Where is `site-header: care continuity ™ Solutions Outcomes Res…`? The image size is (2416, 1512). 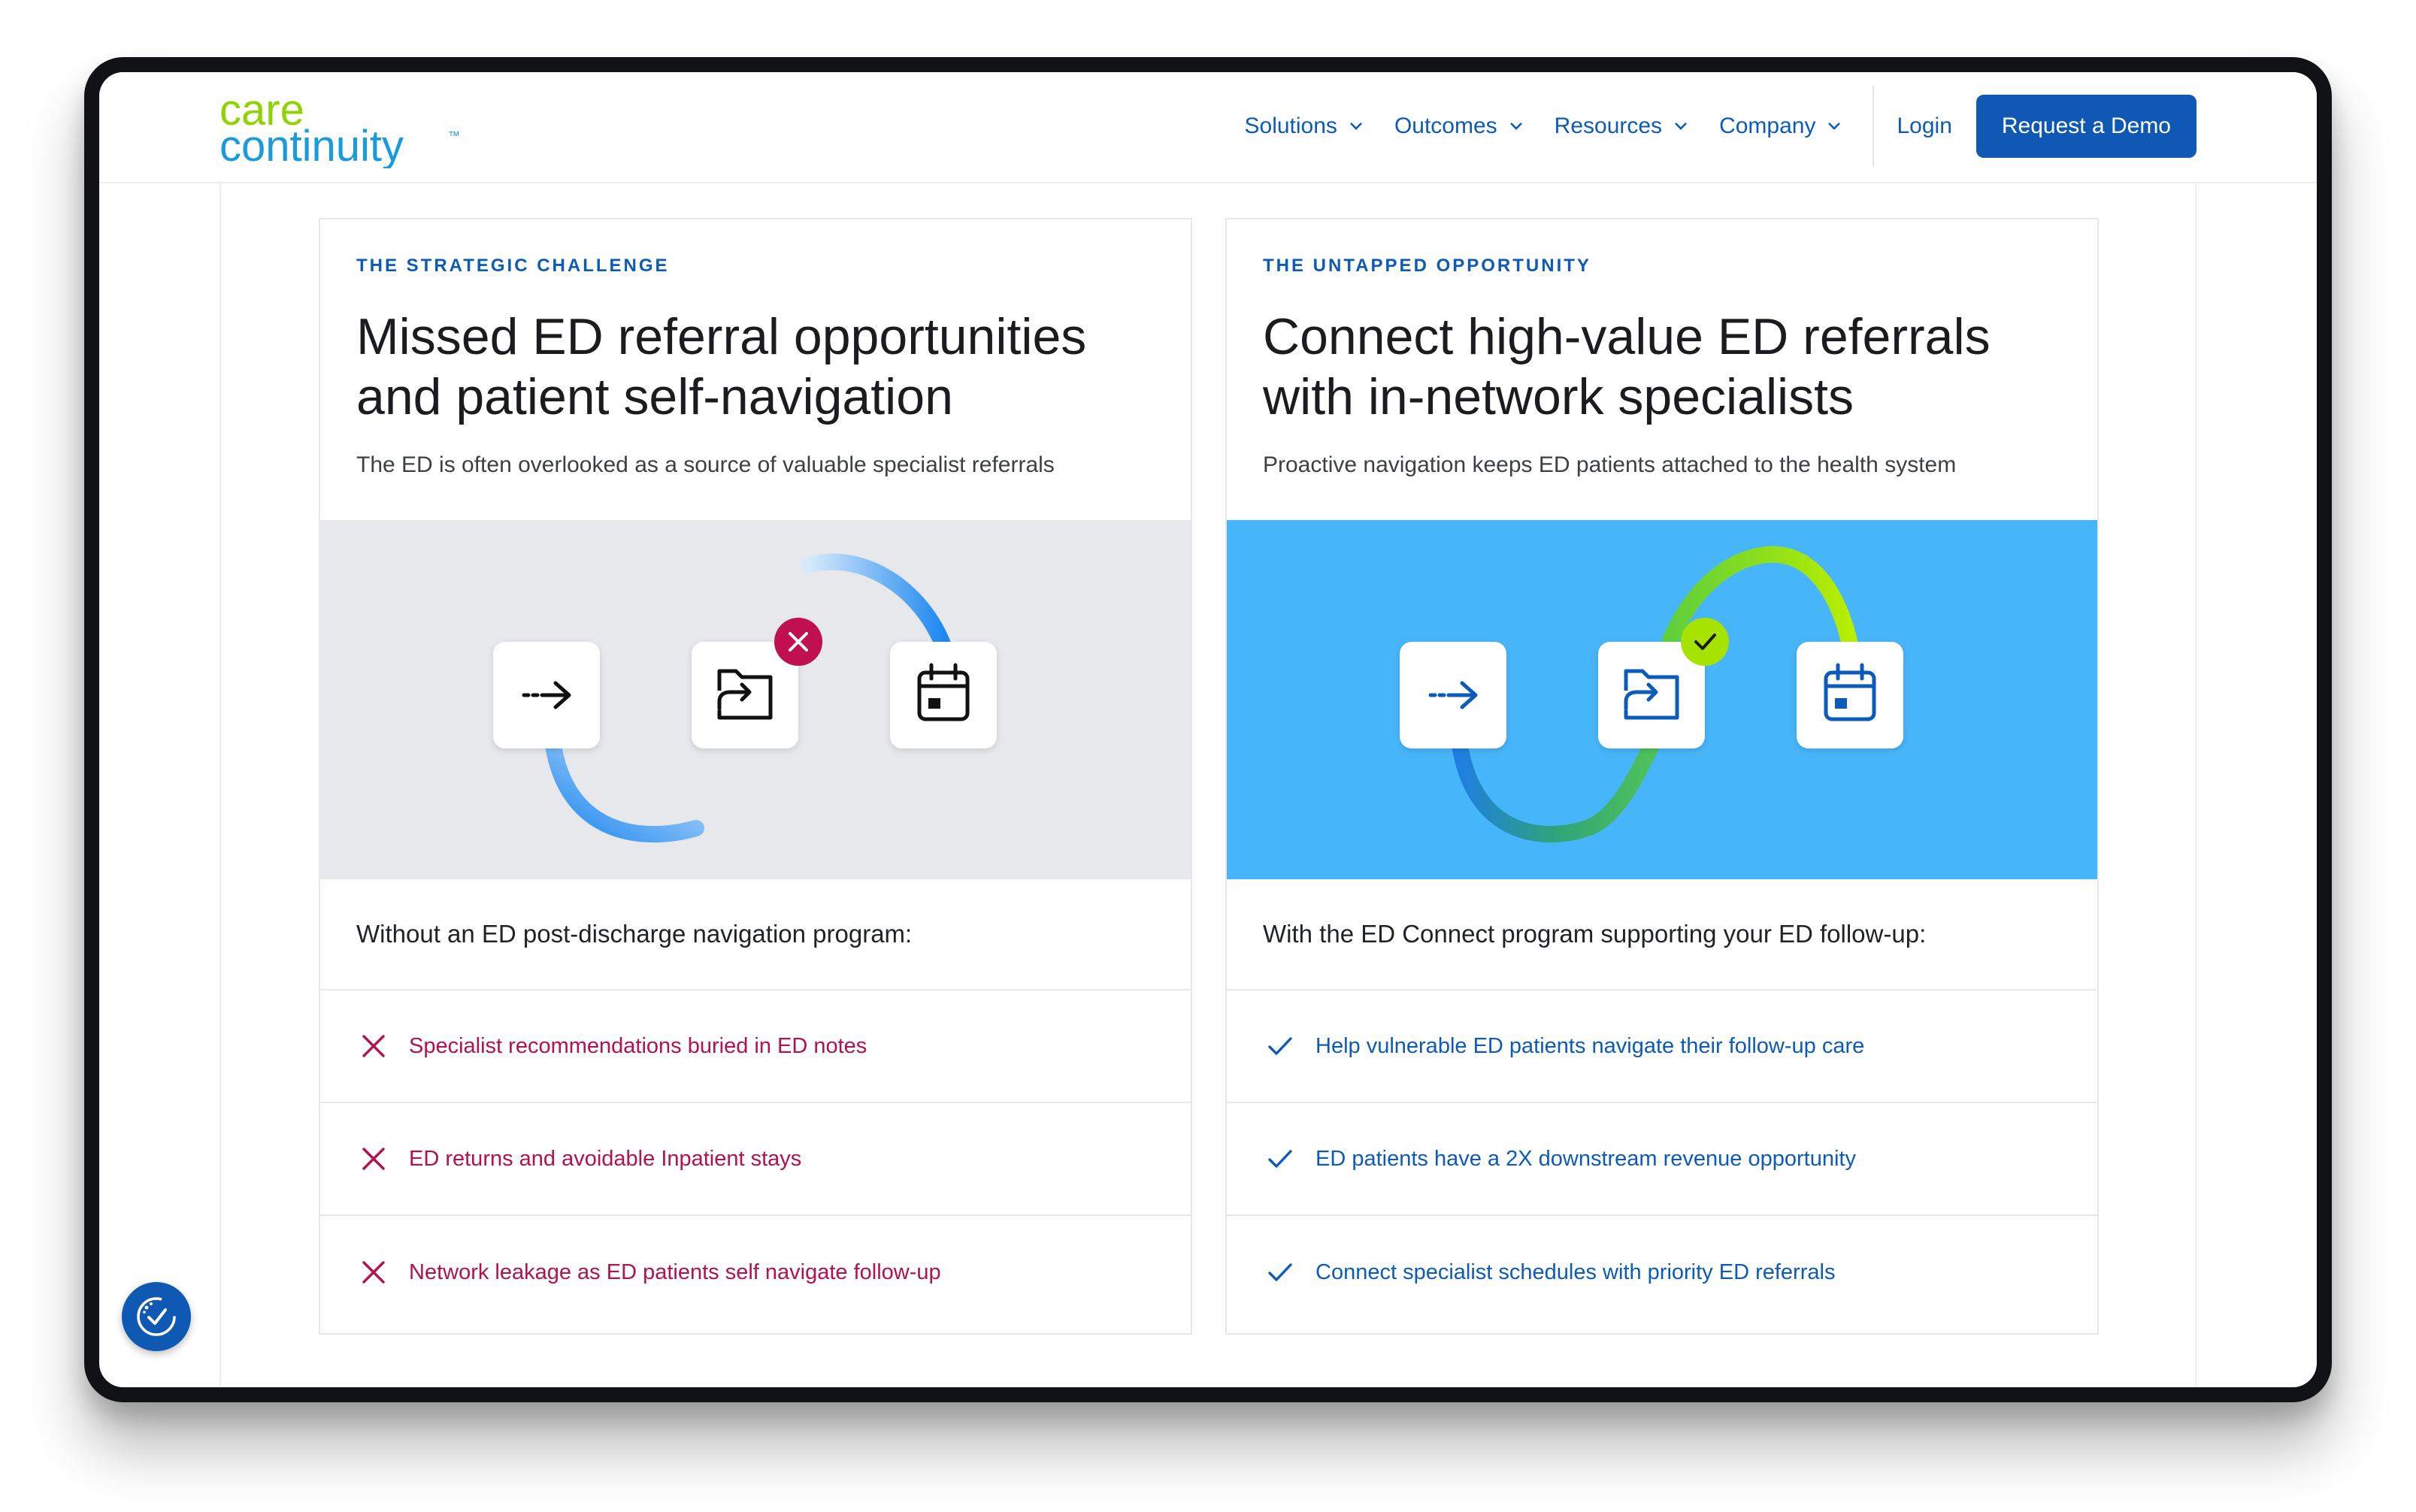
site-header: care continuity ™ Solutions Outcomes Res… is located at coordinates (1208, 127).